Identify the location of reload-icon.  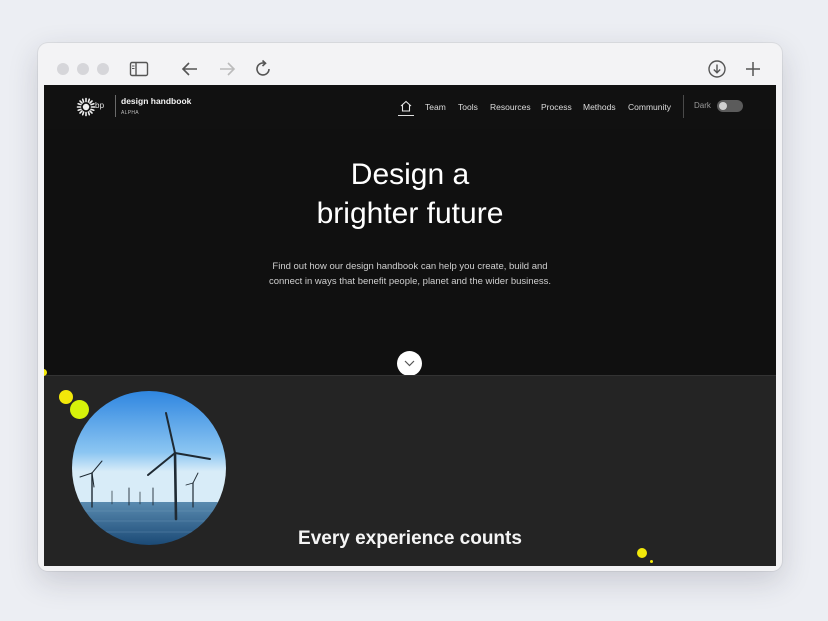
(263, 69).